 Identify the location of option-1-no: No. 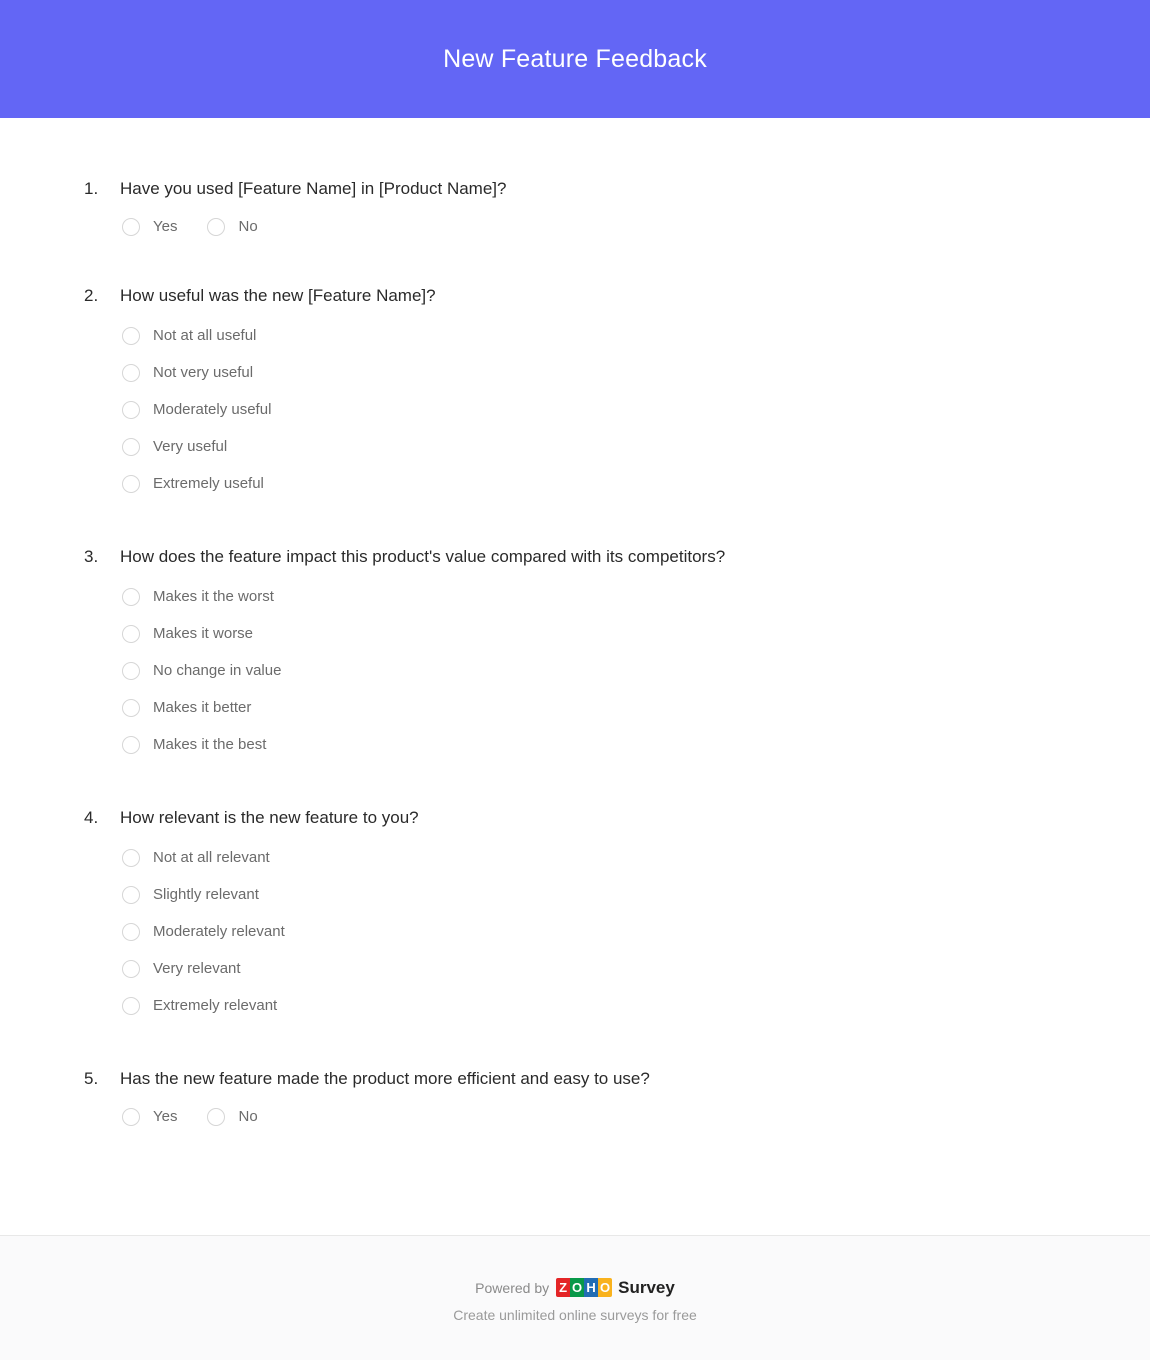
(232, 227).